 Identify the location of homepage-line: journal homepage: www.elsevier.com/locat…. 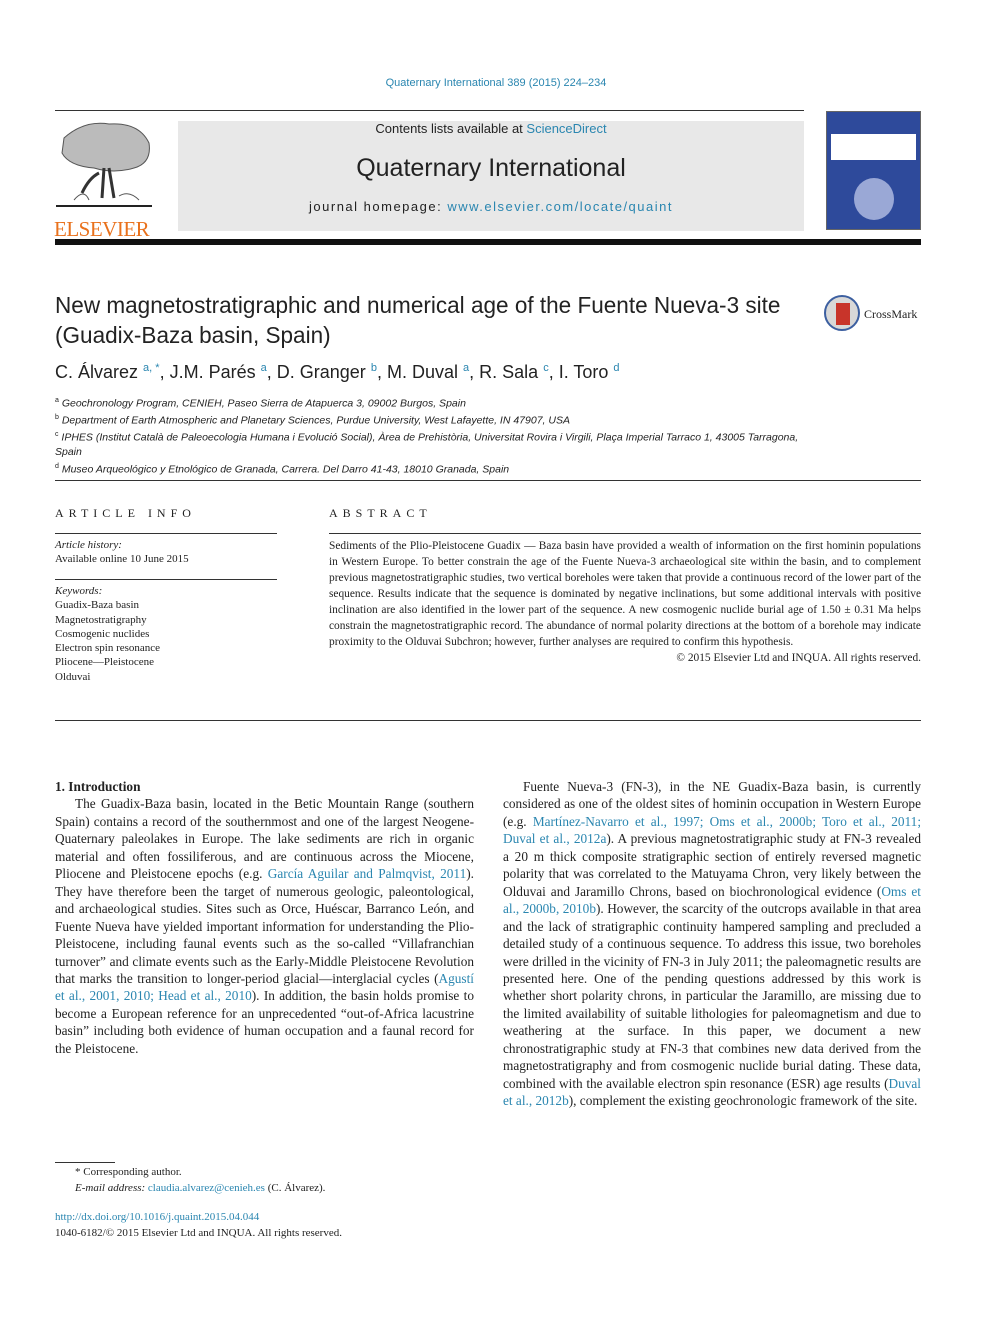
(491, 206).